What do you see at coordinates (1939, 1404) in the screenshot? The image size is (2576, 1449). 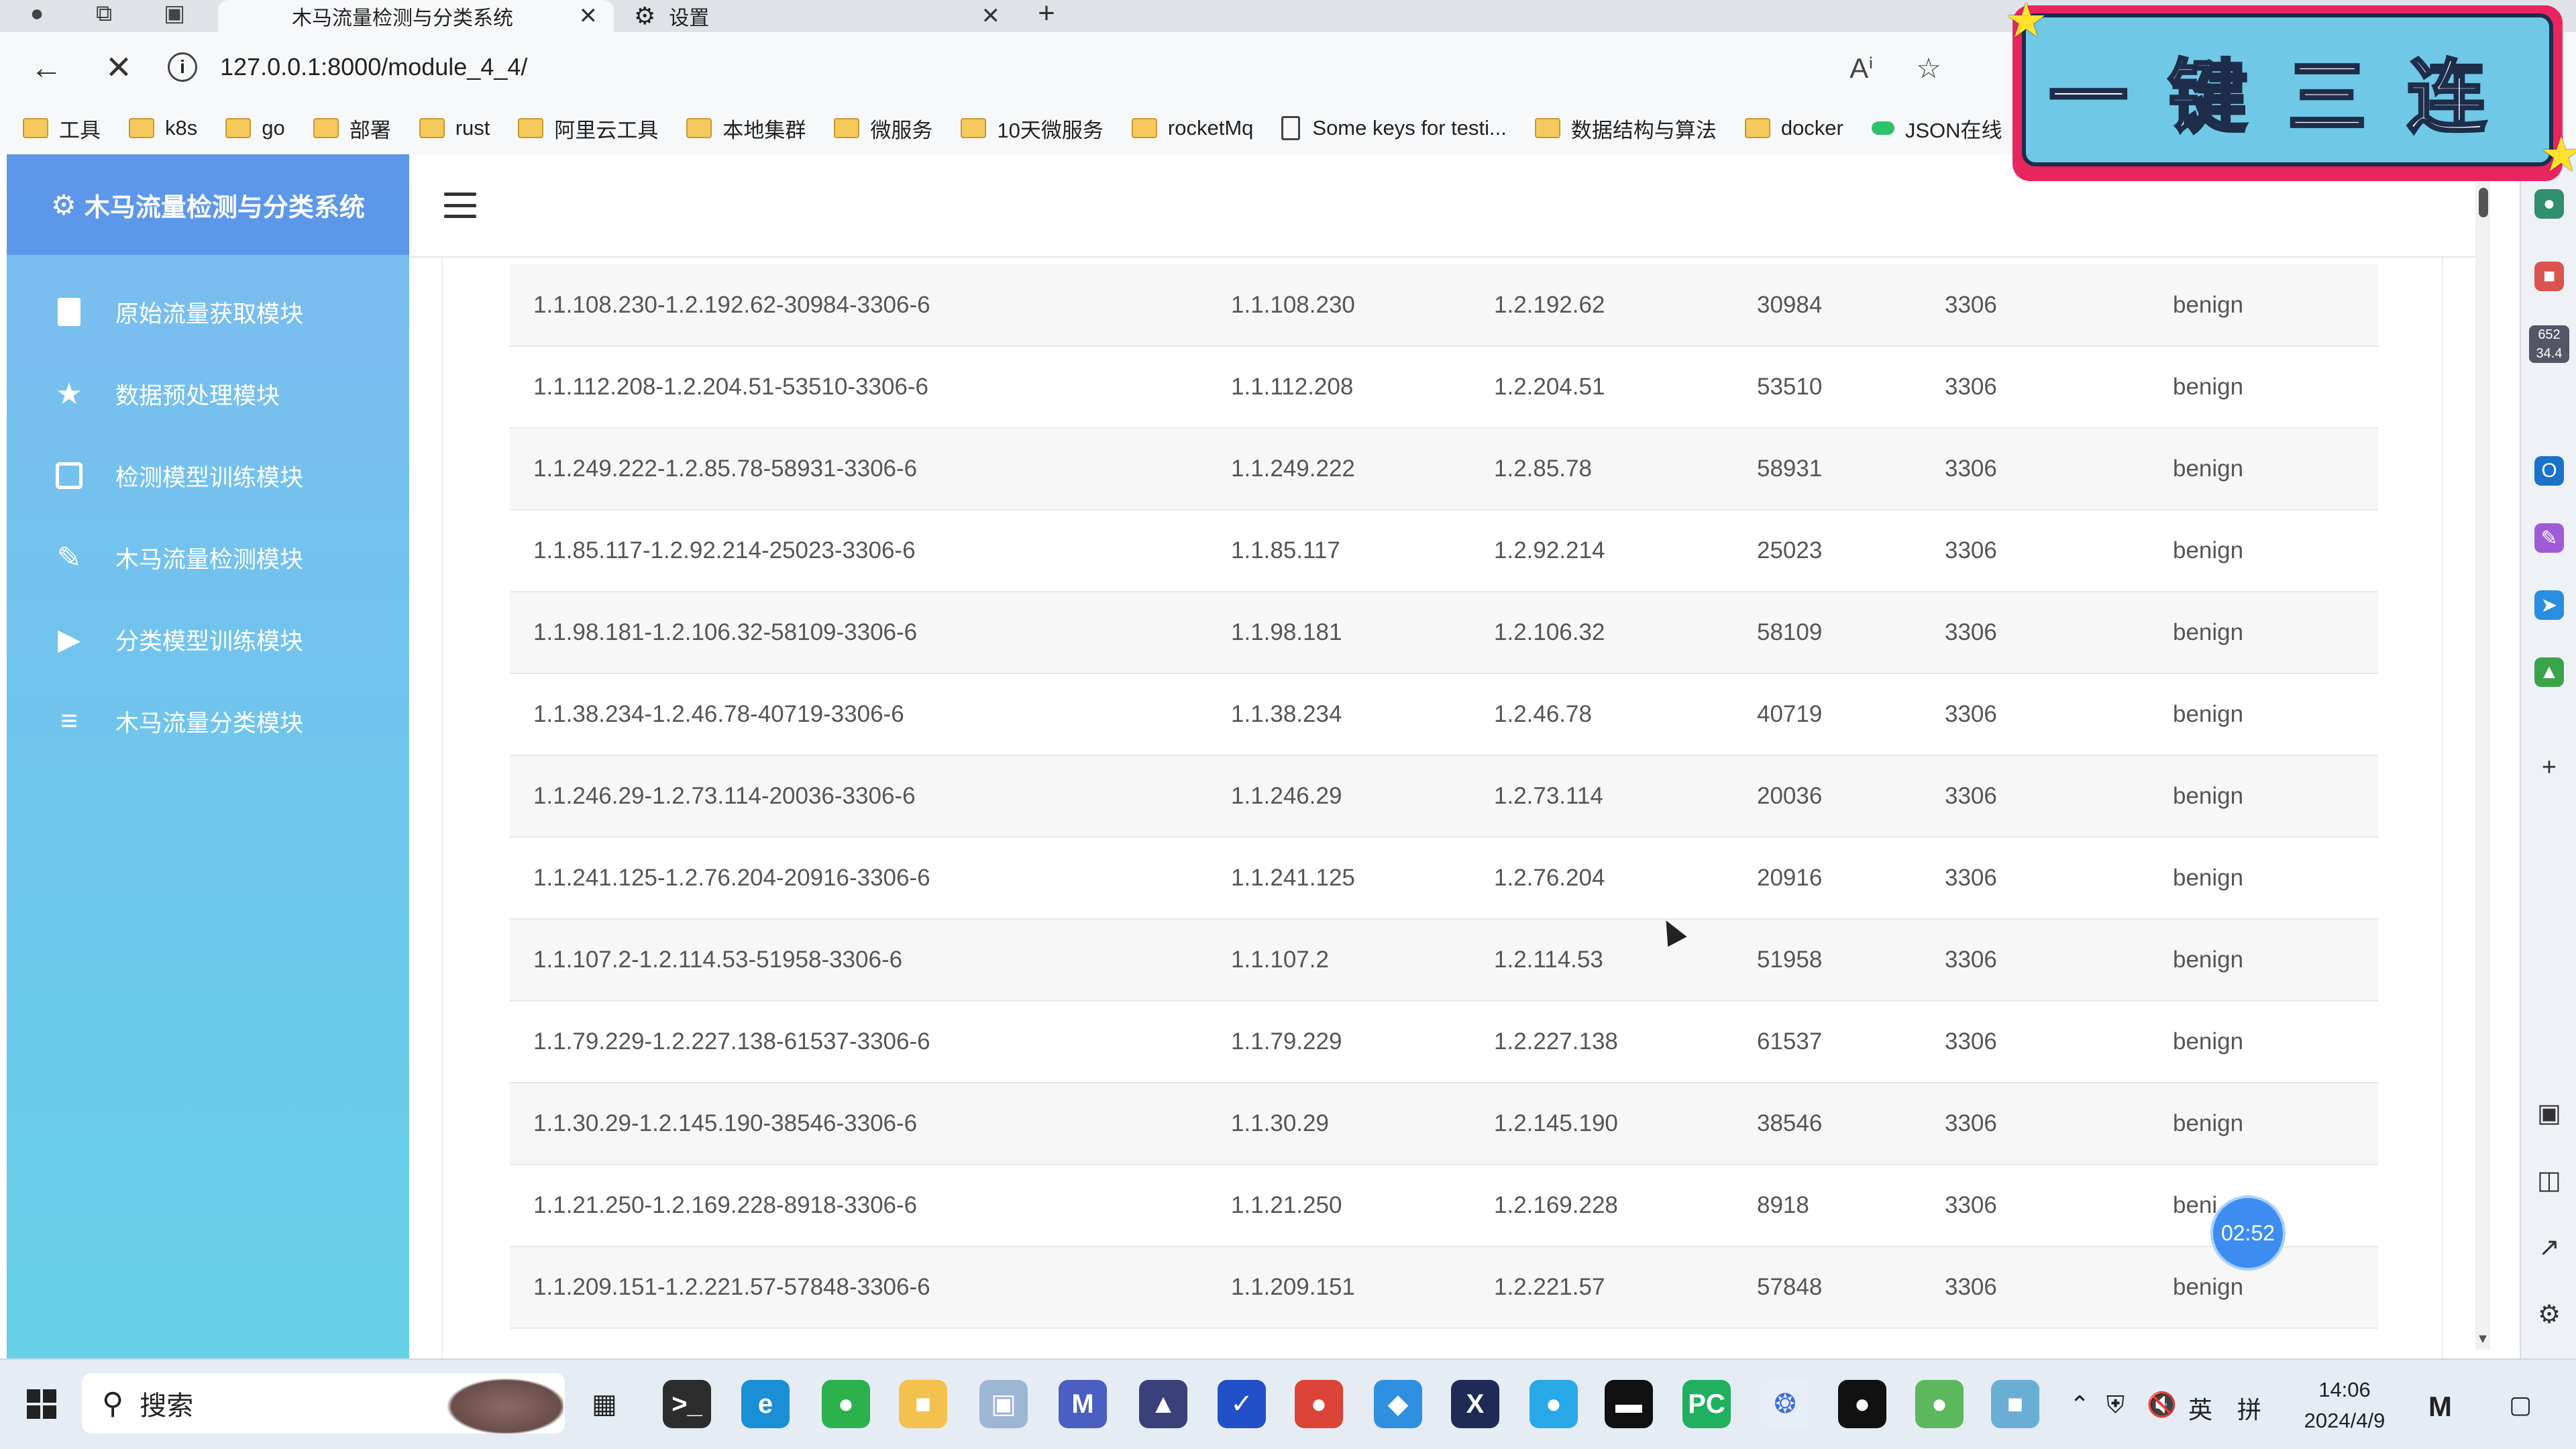 I see `color-app-icon: ●` at bounding box center [1939, 1404].